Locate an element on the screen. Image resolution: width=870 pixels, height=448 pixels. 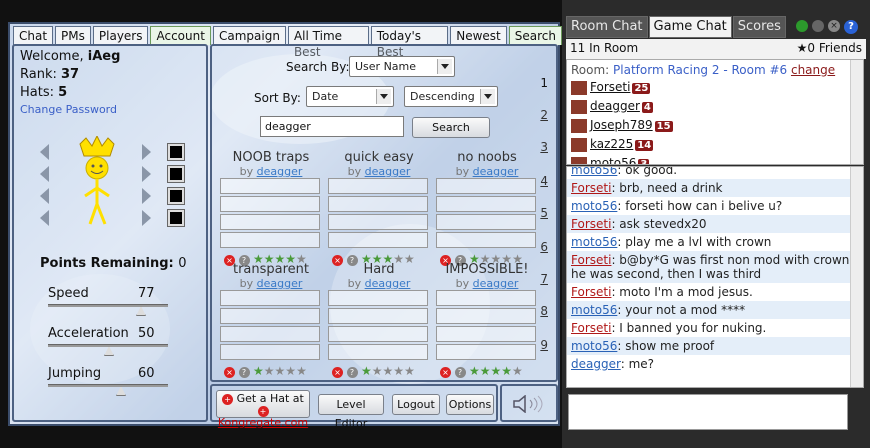
jumping-slider-track is located at coordinates (108, 385).